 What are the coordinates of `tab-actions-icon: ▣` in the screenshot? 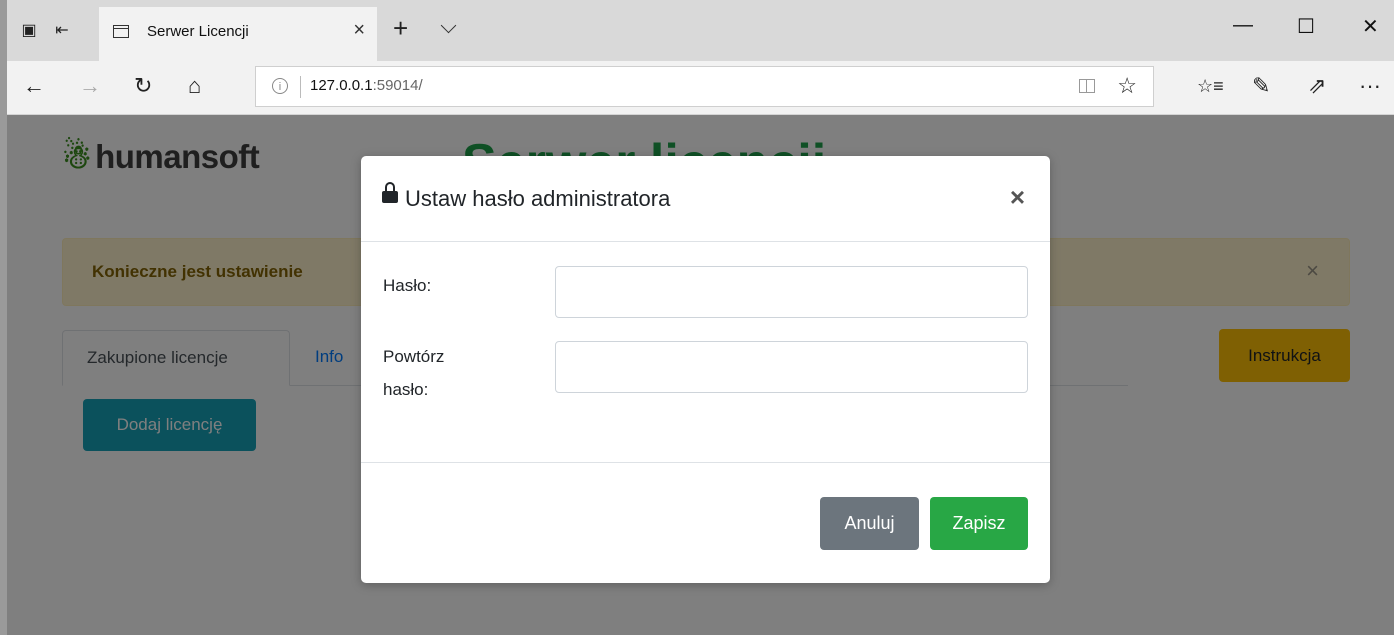 It's located at (29, 30).